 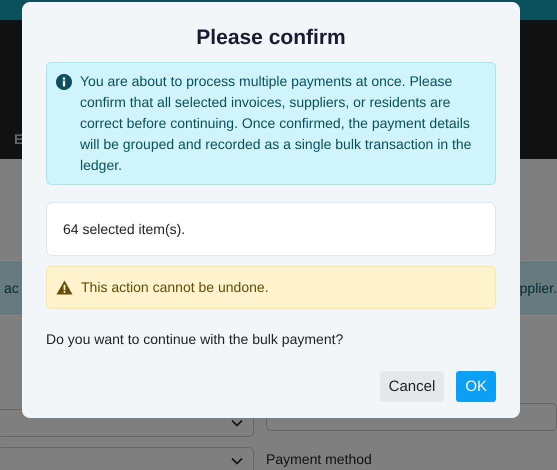 I want to click on selected-count: 64 selected item(s)., so click(x=124, y=229).